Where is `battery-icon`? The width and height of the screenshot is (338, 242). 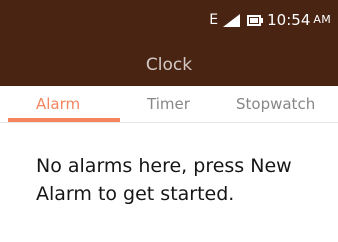 battery-icon is located at coordinates (255, 20).